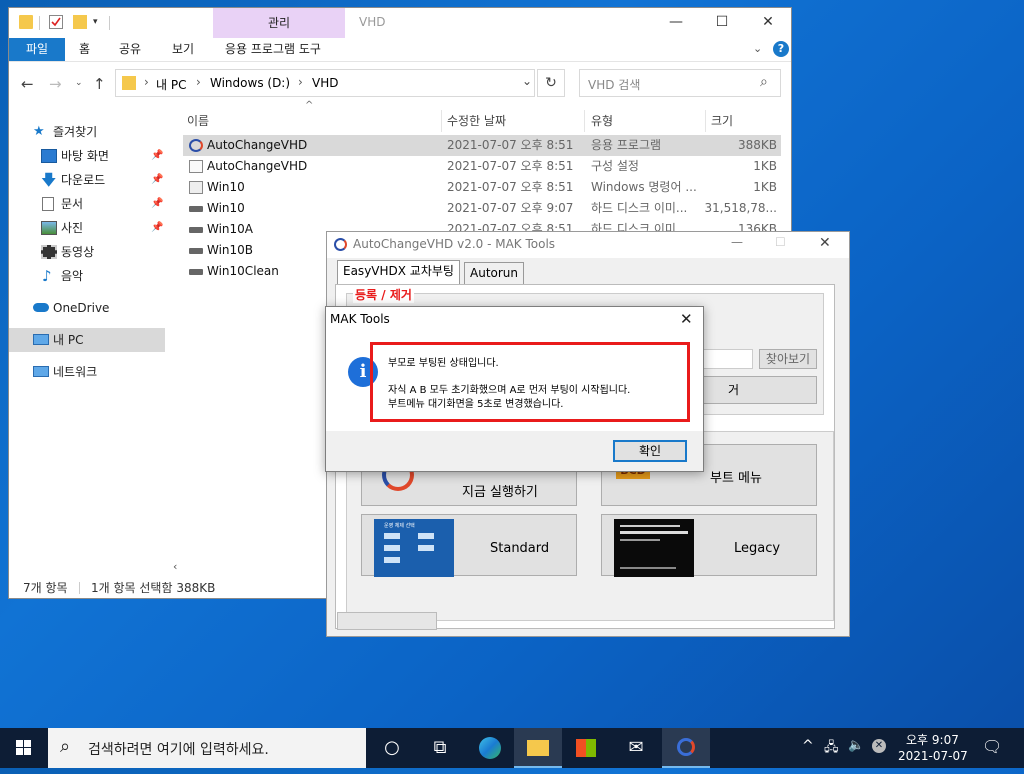  I want to click on legacy-button: Legacy, so click(709, 545).